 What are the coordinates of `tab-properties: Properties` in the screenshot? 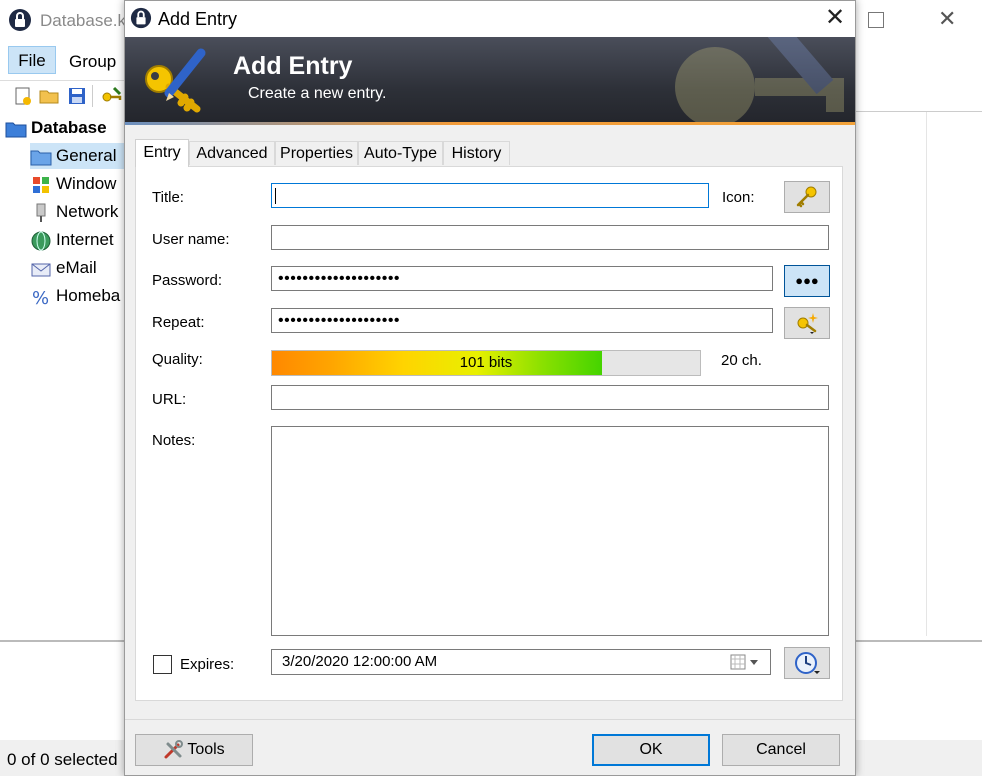 It's located at (316, 153).